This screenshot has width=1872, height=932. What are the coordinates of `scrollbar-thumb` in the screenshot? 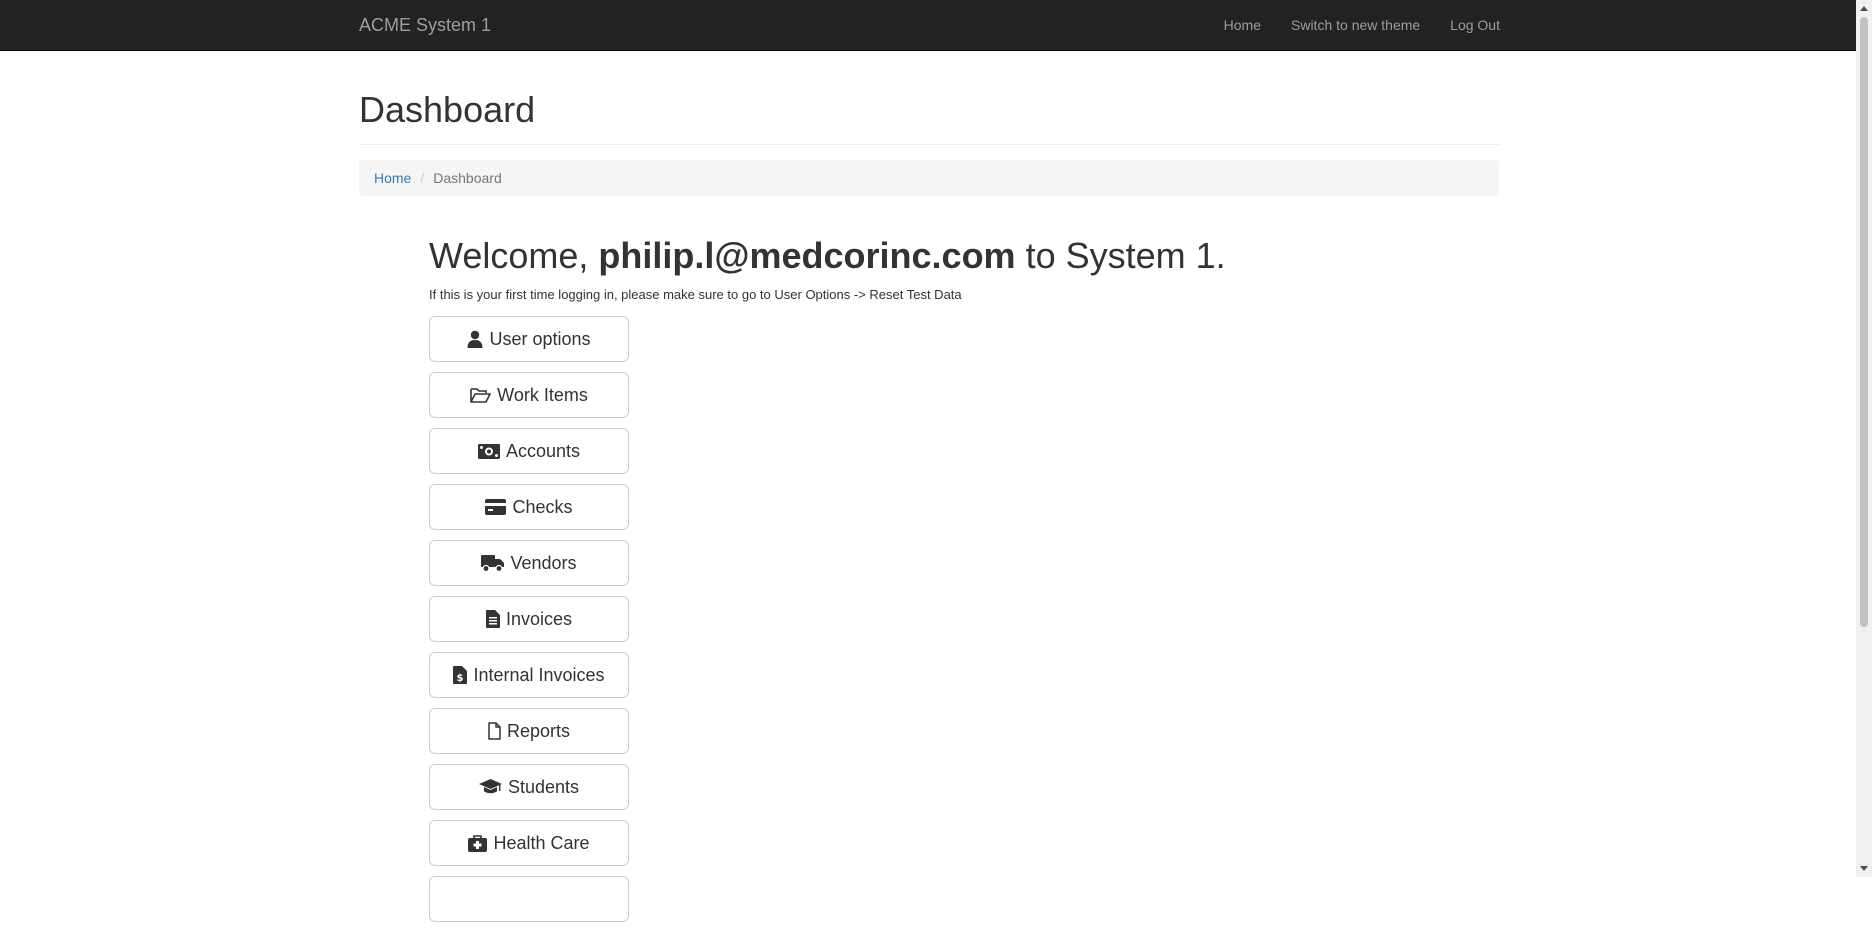 It's located at (1864, 322).